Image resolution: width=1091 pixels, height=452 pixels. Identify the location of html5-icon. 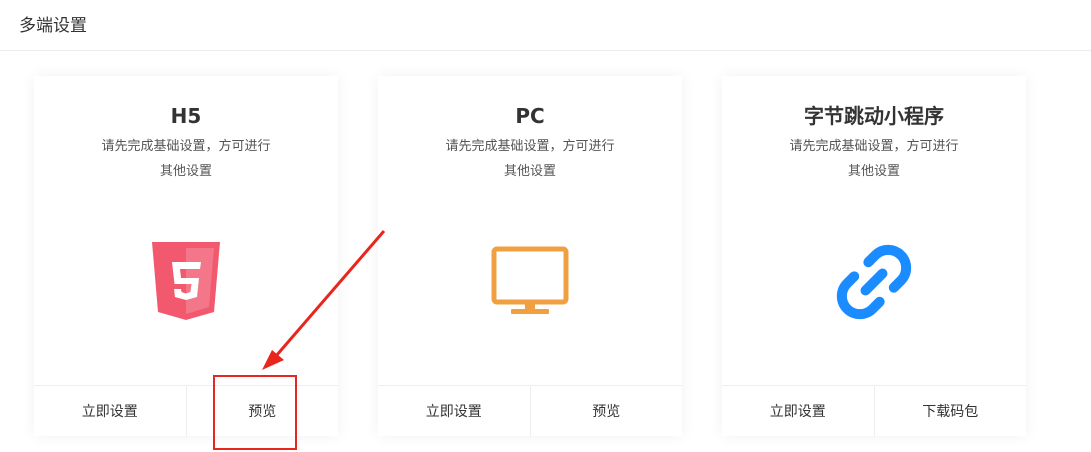
(186, 283).